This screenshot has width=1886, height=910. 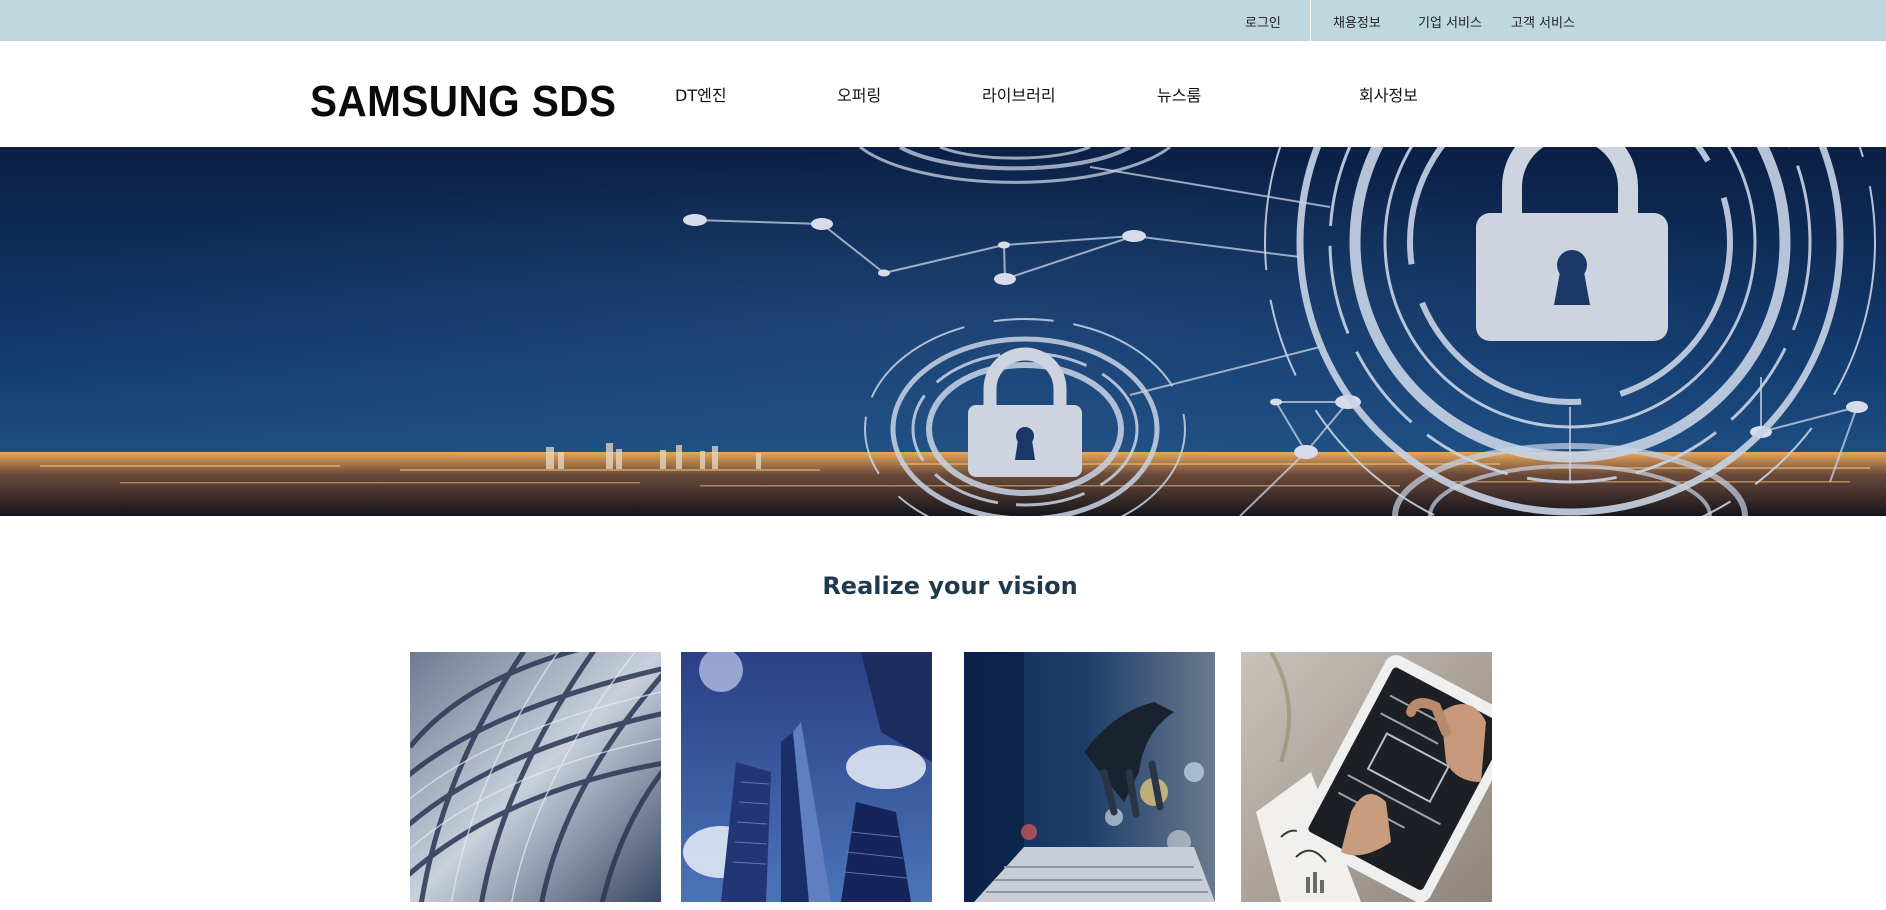 What do you see at coordinates (943, 20) in the screenshot?
I see `utility-bar: 로그인 채용정보 기업 서비스 고객 서비스` at bounding box center [943, 20].